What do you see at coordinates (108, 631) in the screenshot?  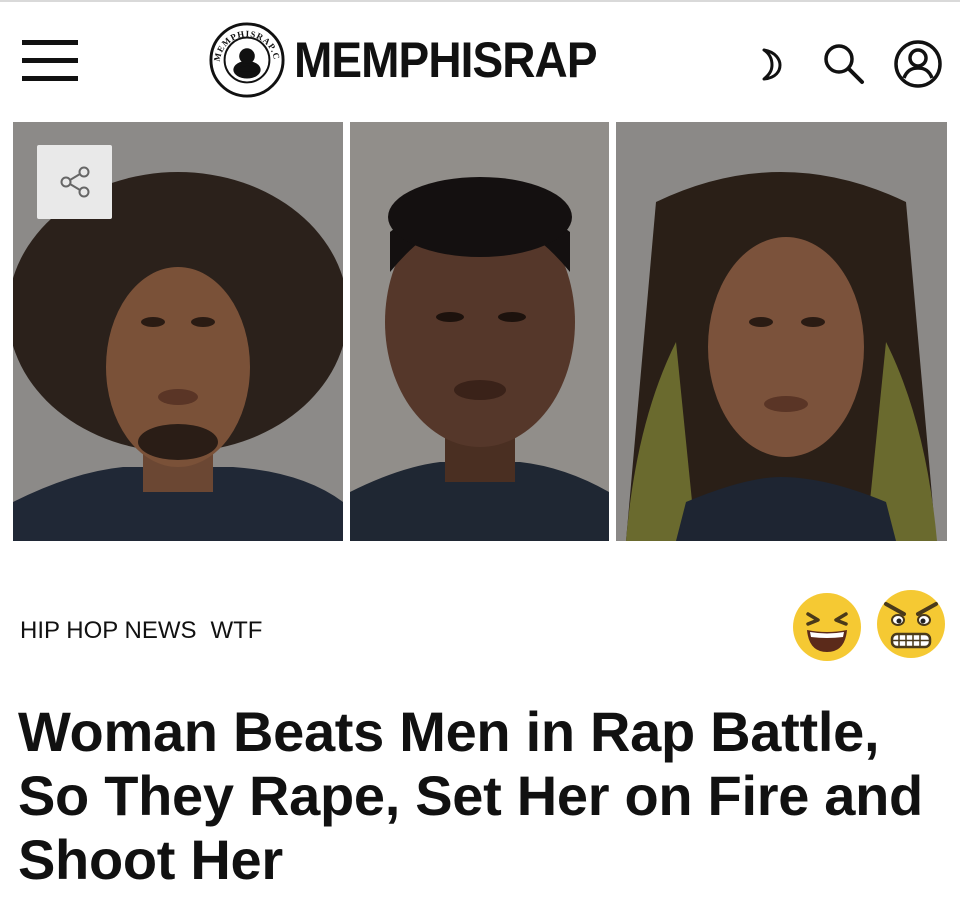 I see `category-hip-hop-news: HIP HOP NEWS` at bounding box center [108, 631].